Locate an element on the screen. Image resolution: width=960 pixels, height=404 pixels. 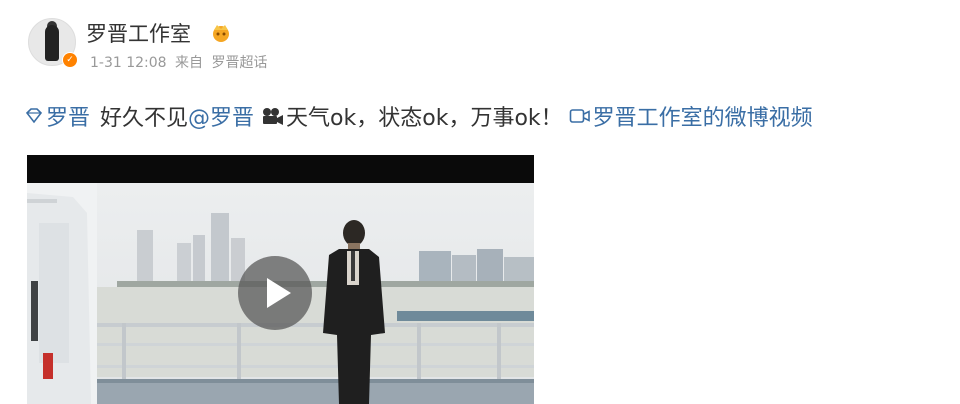
post-source: 罗晋超话 is located at coordinates (239, 63).